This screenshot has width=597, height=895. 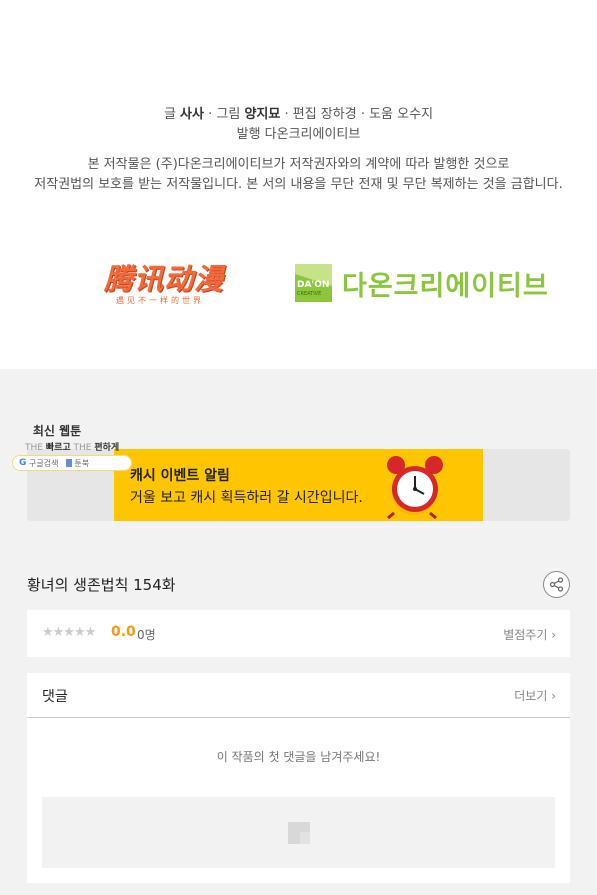 I want to click on publisher-line: 발행 다온크리에이티브, so click(x=298, y=134).